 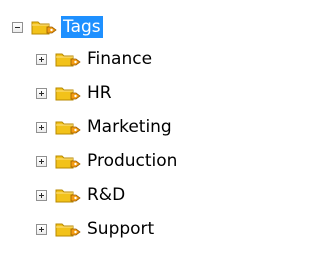 What do you see at coordinates (119, 59) in the screenshot?
I see `tree-node-label: Finance` at bounding box center [119, 59].